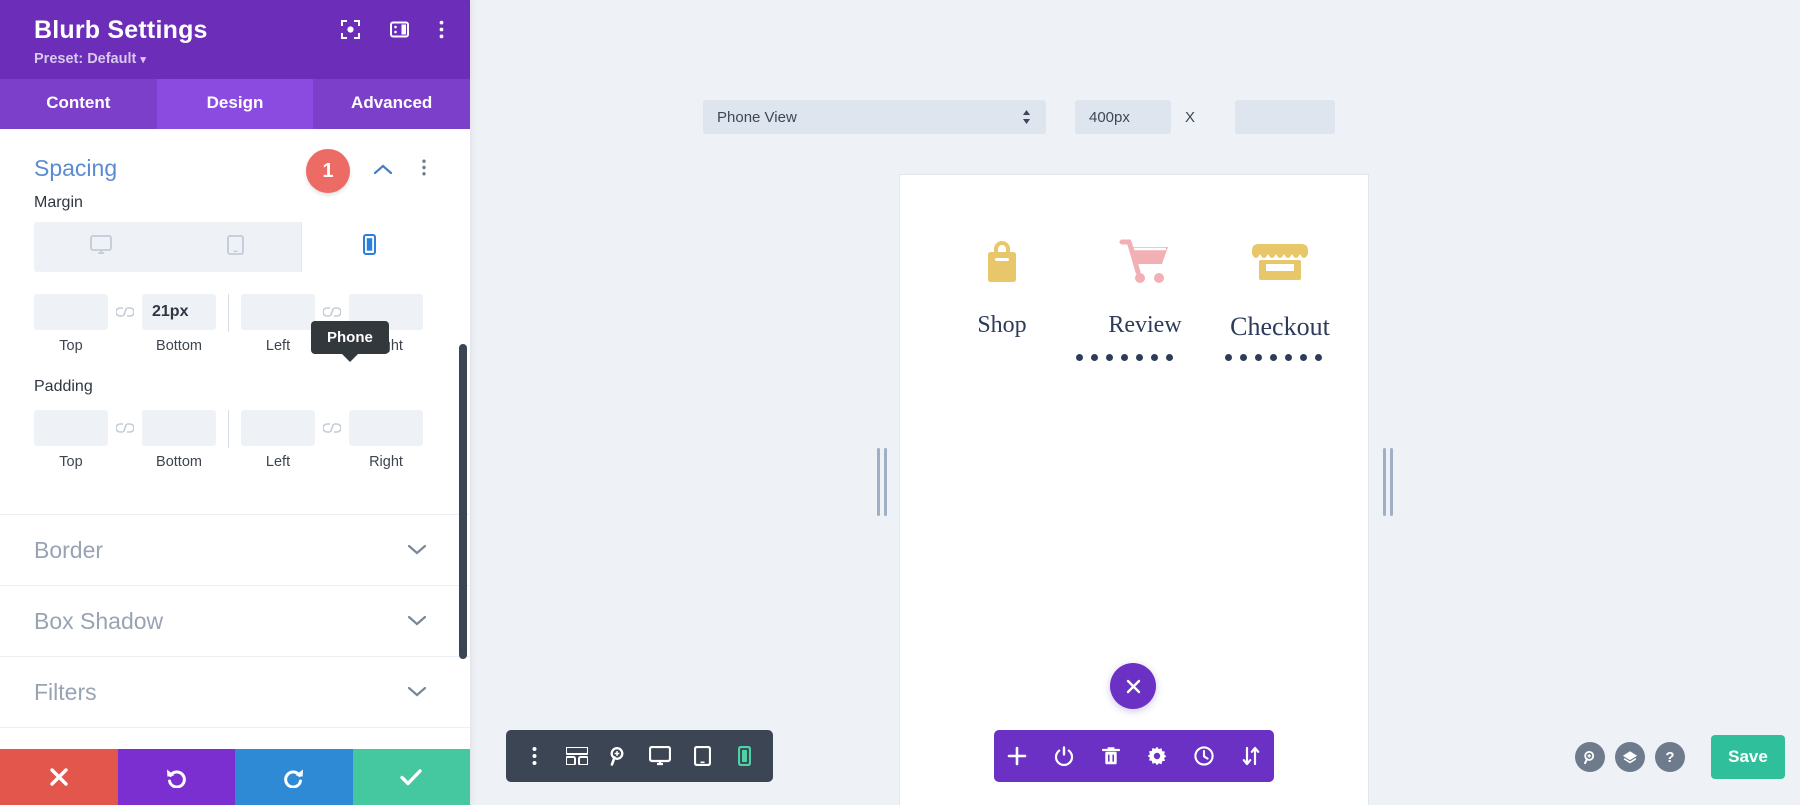 Image resolution: width=1800 pixels, height=805 pixels. Describe the element at coordinates (1134, 756) in the screenshot. I see `module-actions-toolbar` at that location.